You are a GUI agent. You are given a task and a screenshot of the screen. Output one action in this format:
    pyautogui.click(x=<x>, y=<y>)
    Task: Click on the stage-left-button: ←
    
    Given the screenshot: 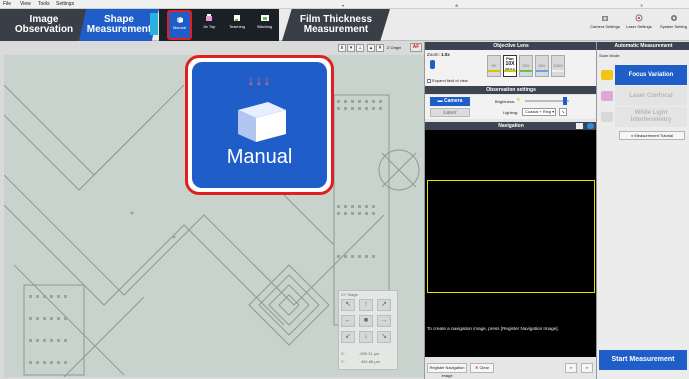 What is the action you would take?
    pyautogui.click(x=348, y=321)
    